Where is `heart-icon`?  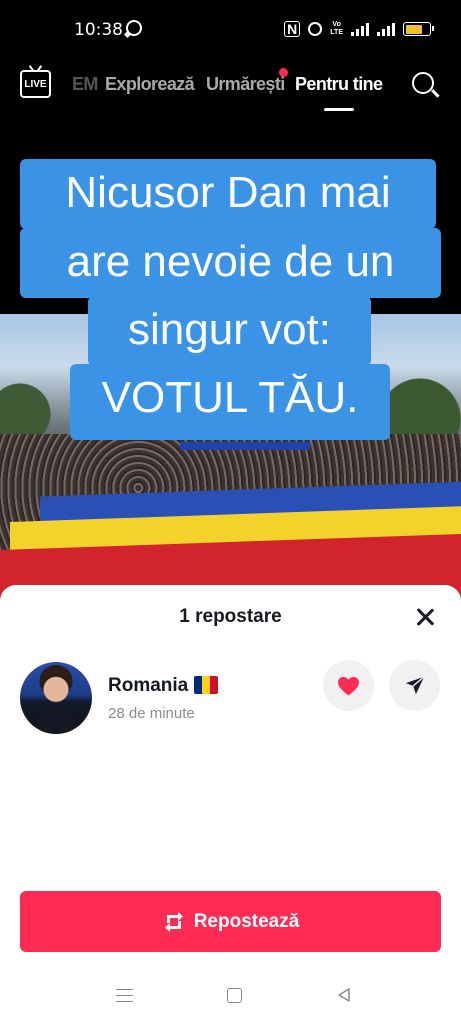 heart-icon is located at coordinates (348, 686).